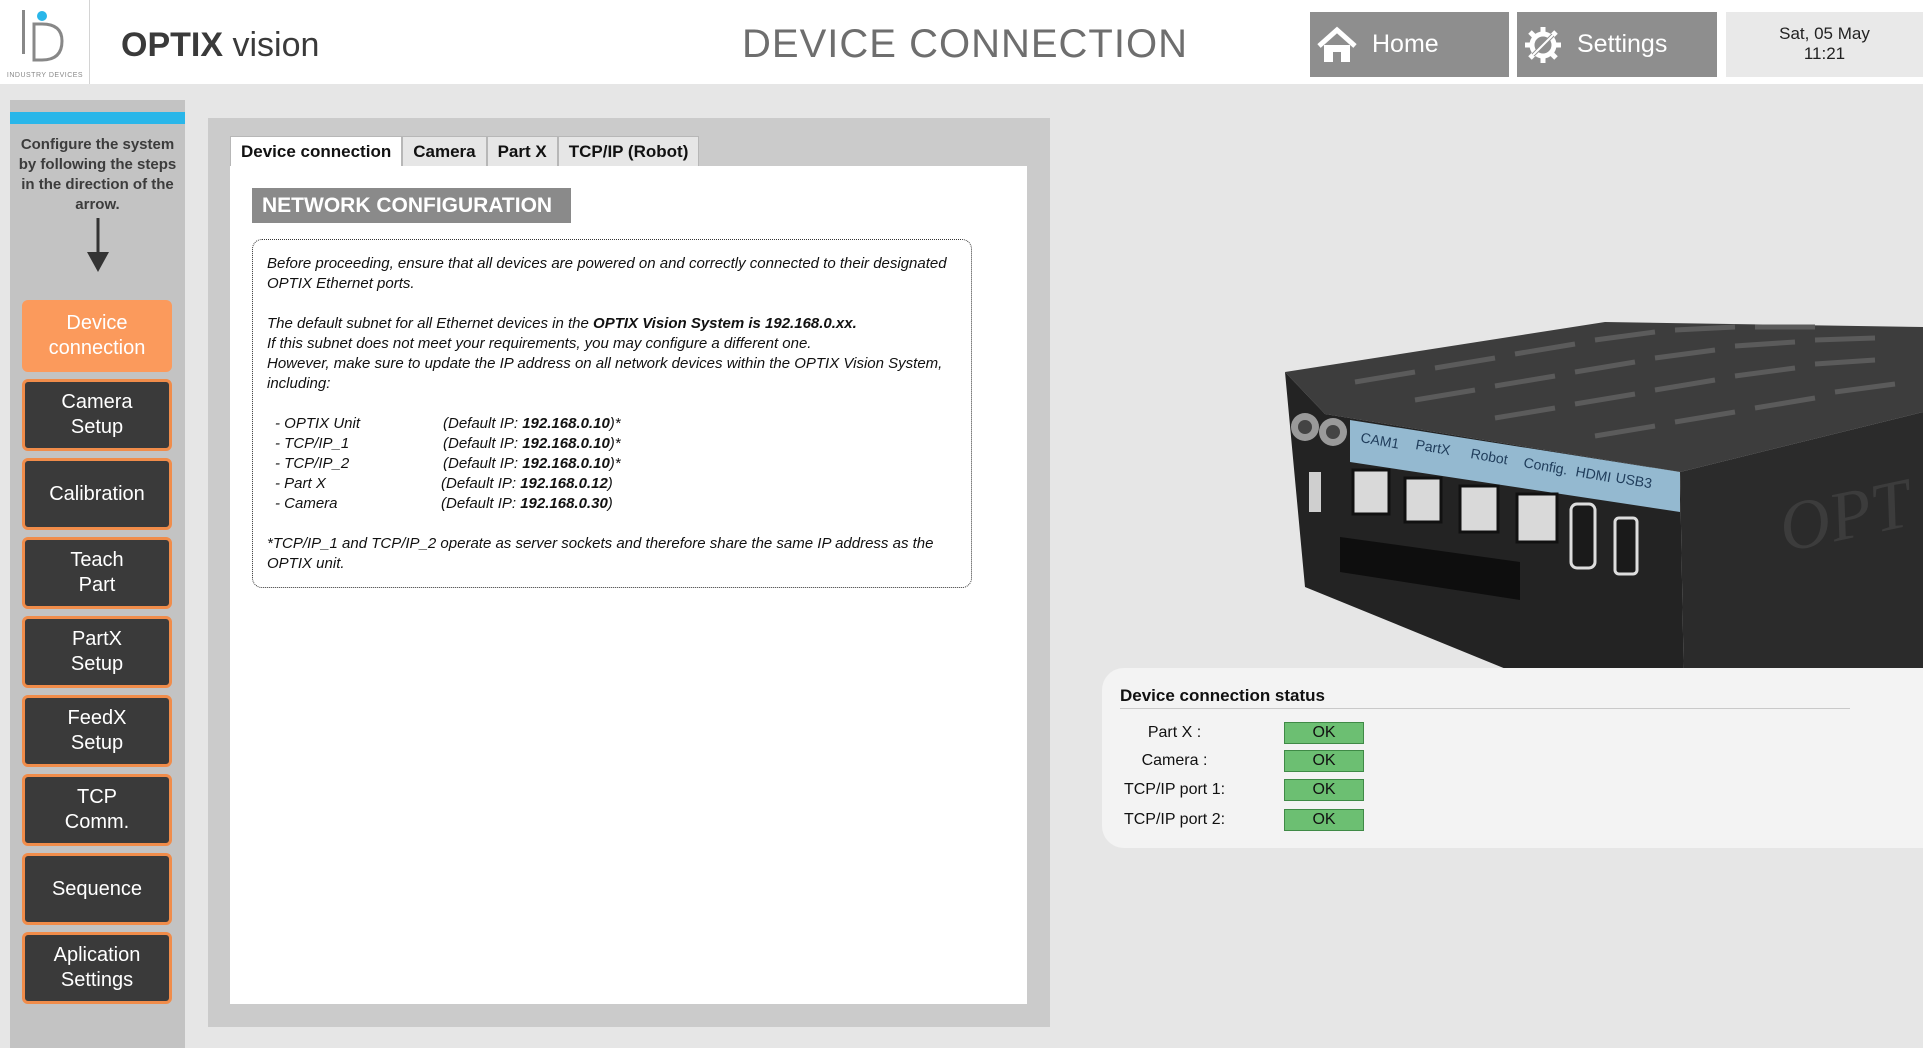 This screenshot has width=1923, height=1048. I want to click on date-time-display: Sat, 05 May 11:21, so click(1824, 44).